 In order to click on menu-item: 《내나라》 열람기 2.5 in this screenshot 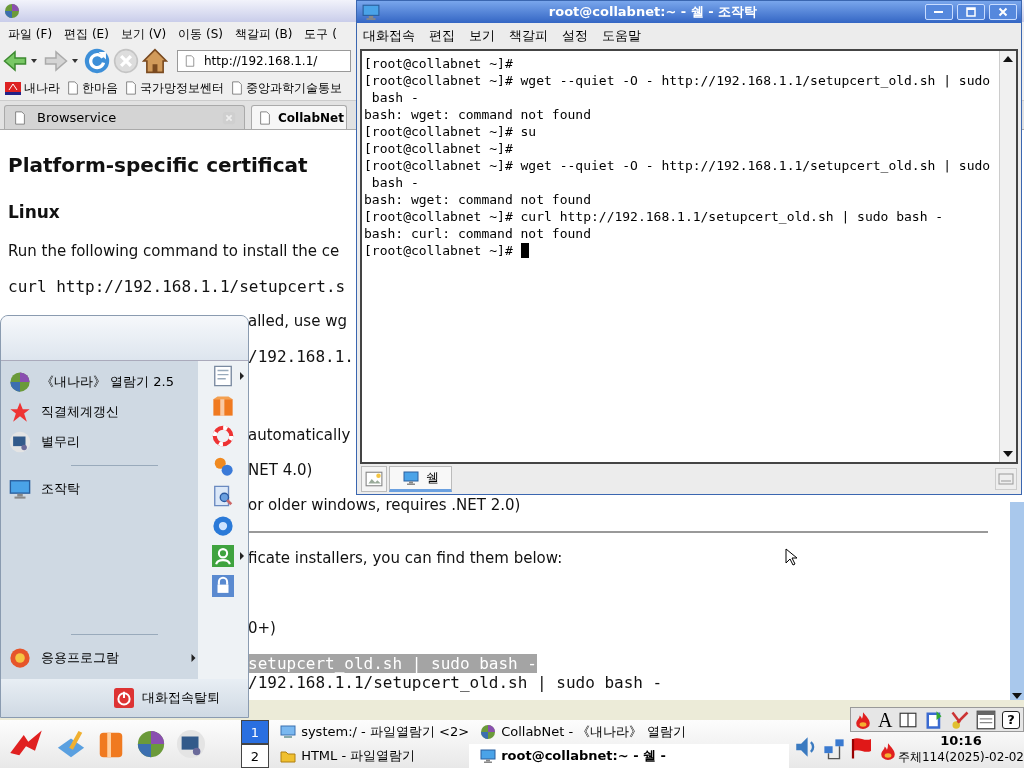, I will do `click(99, 382)`.